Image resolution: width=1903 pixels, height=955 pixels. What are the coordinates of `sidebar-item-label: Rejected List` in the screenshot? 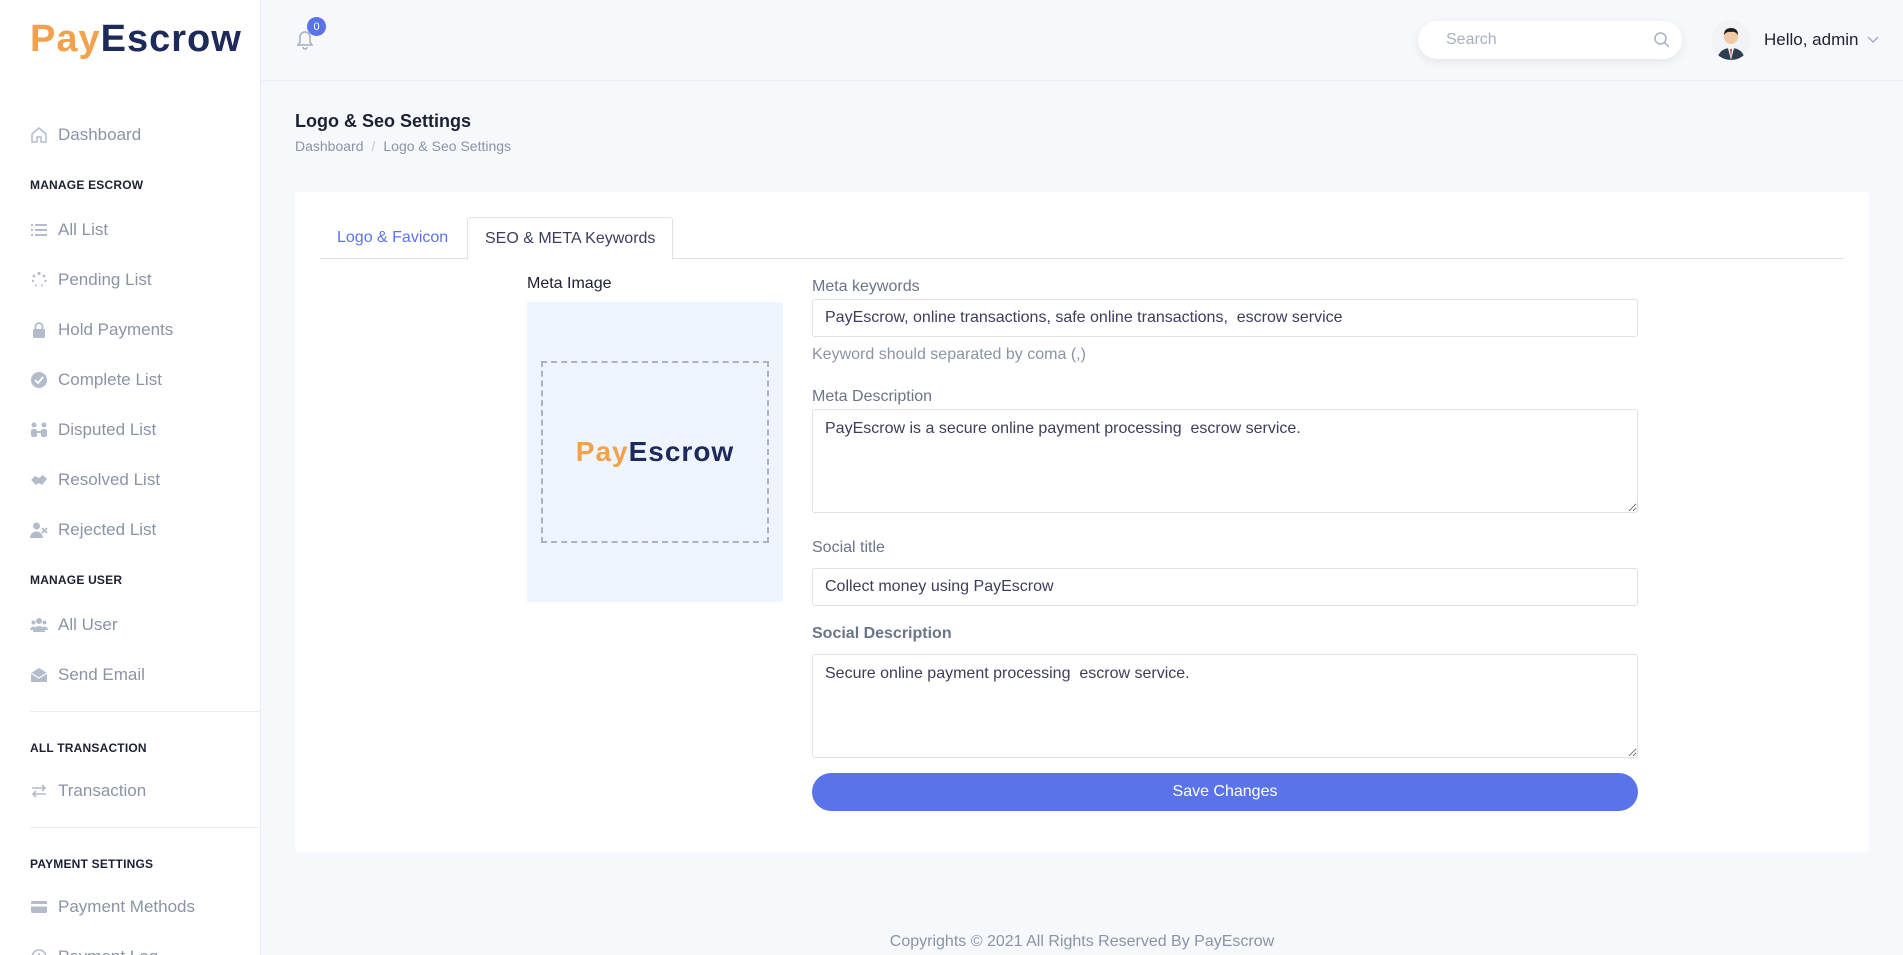 It's located at (107, 529).